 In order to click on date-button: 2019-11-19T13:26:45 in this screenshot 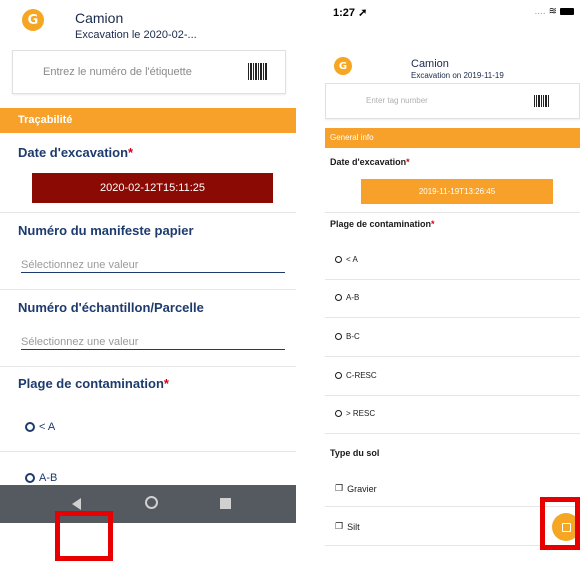, I will do `click(457, 191)`.